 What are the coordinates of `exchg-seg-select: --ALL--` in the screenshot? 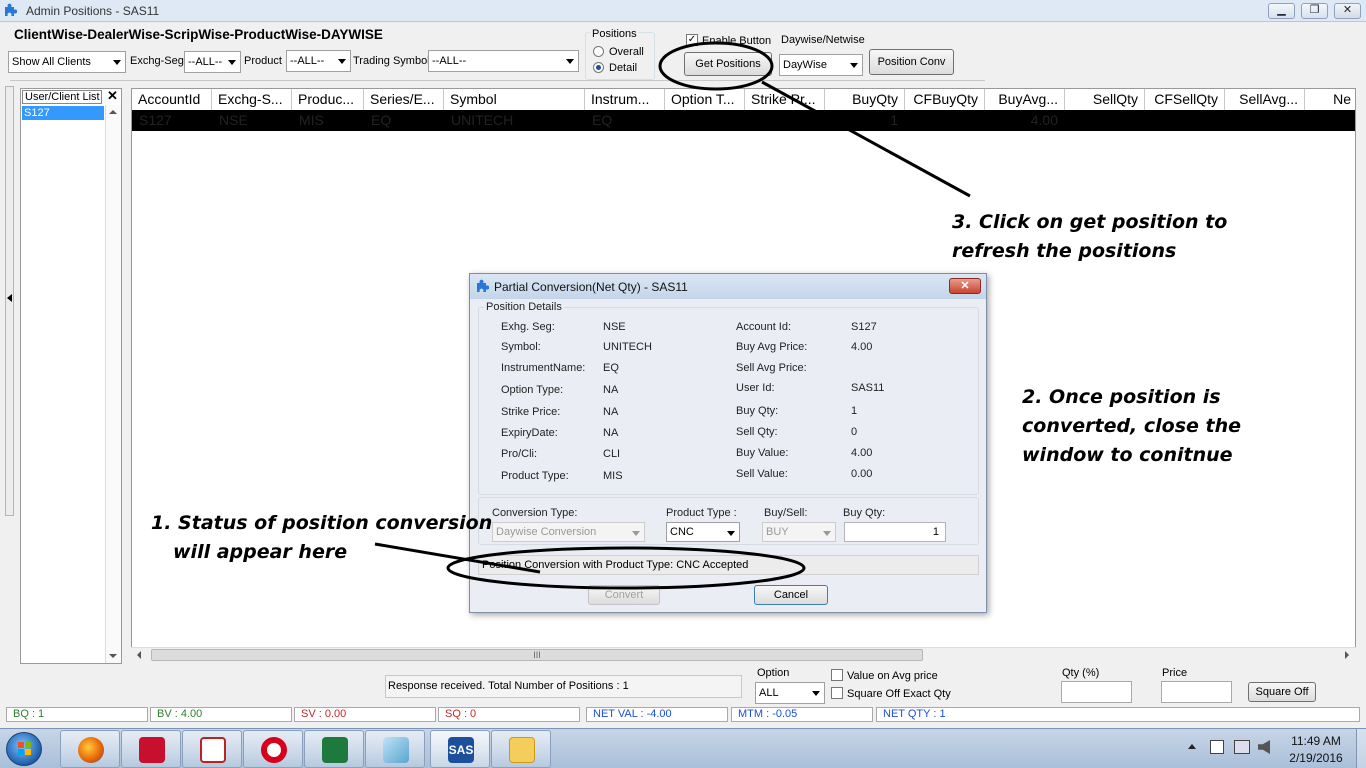 It's located at (212, 62).